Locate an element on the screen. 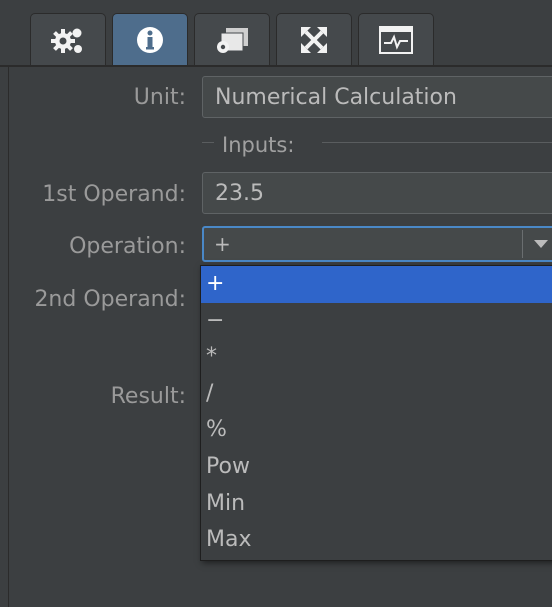  inputs-section-title: Inputs: is located at coordinates (258, 145).